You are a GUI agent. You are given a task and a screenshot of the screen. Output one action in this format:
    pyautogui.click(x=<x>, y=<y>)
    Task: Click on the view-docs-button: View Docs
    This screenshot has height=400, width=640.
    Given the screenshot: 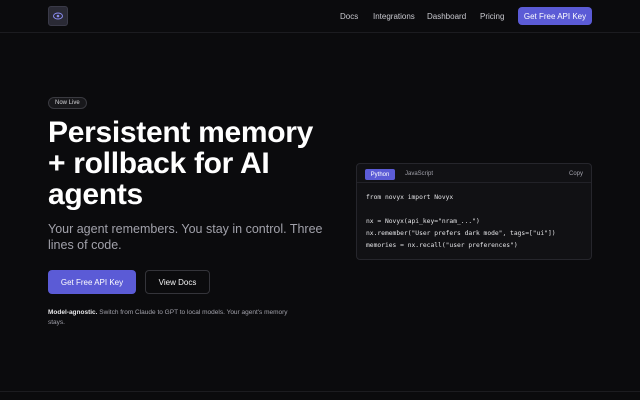 What is the action you would take?
    pyautogui.click(x=177, y=282)
    